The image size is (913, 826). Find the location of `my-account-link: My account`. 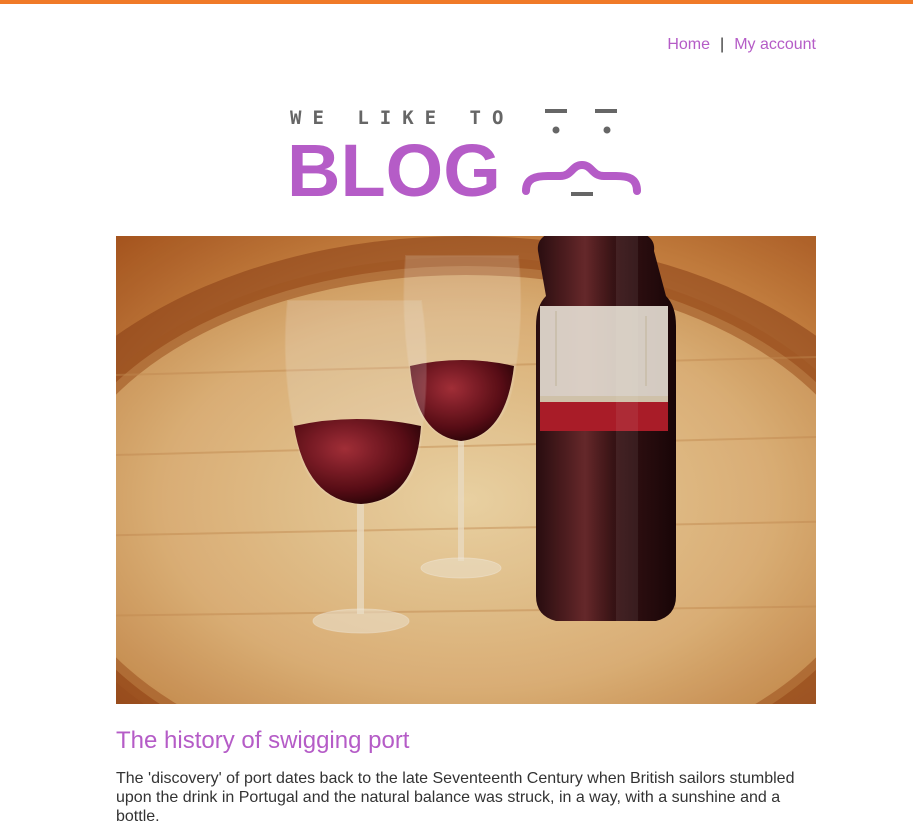

my-account-link: My account is located at coordinates (775, 44).